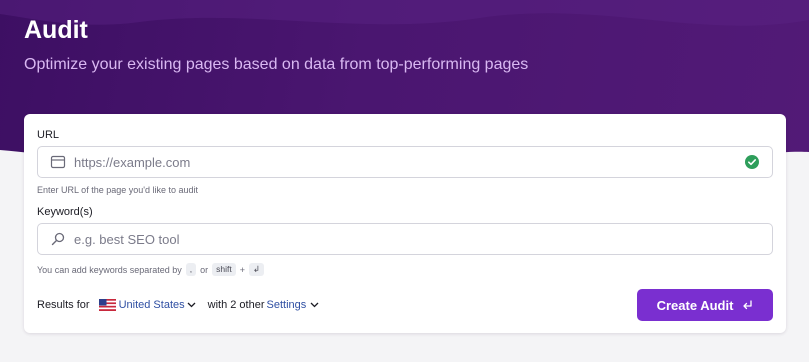  I want to click on settings-dropdown: Settings, so click(287, 305).